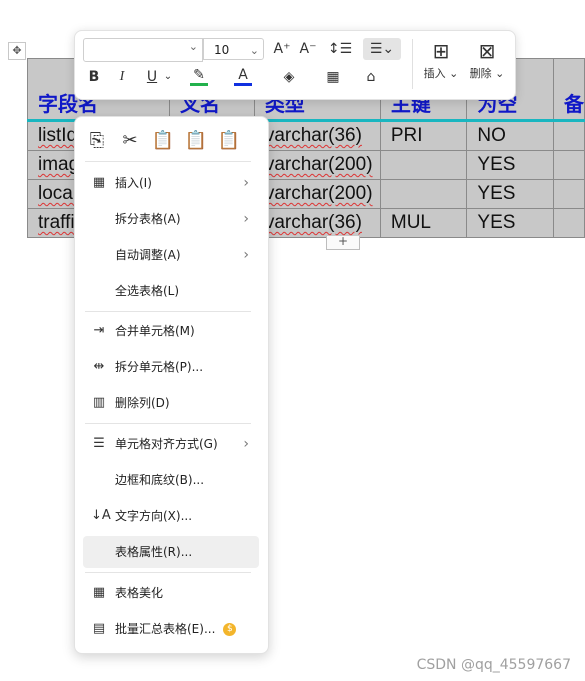 Image resolution: width=585 pixels, height=681 pixels. Describe the element at coordinates (99, 182) in the screenshot. I see `insert-table-icon: ▦` at that location.